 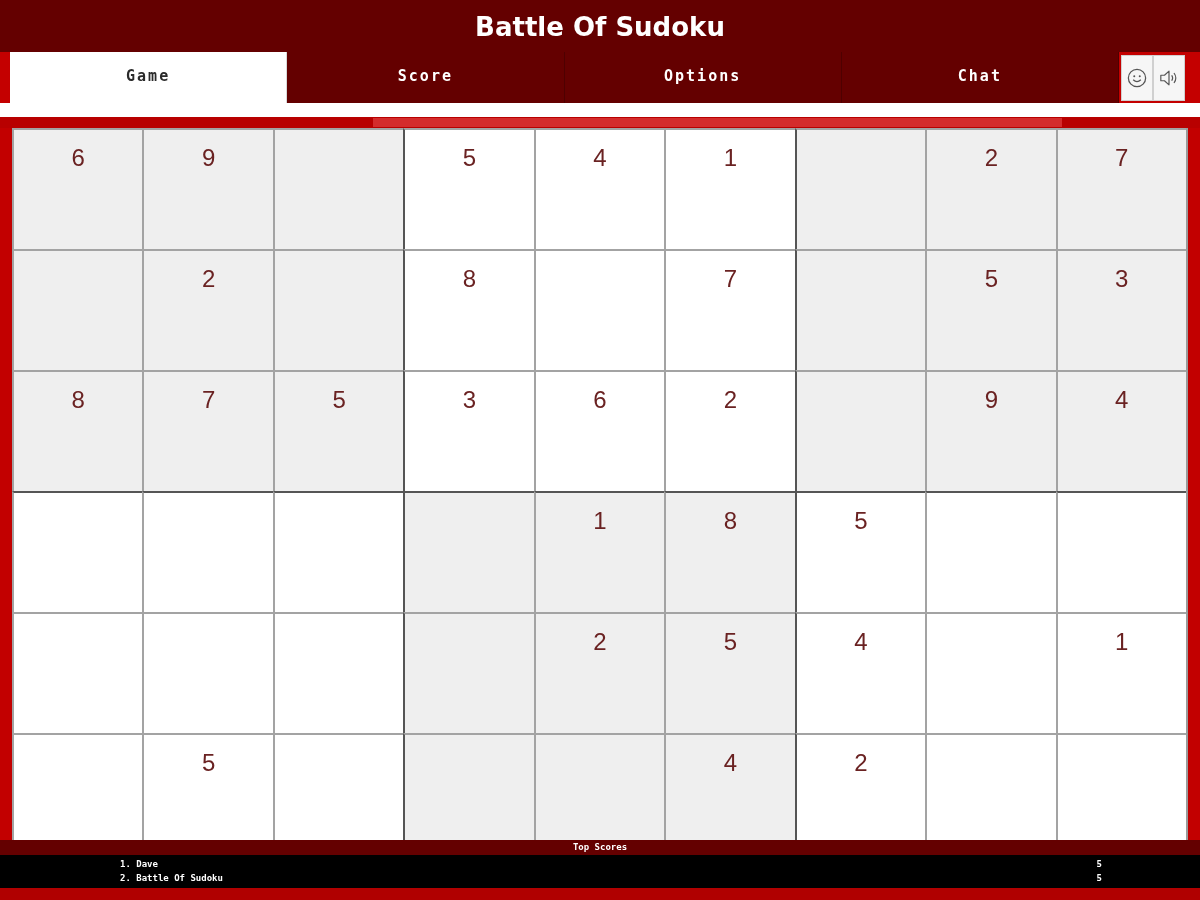 I want to click on tab: Score, so click(x=426, y=77).